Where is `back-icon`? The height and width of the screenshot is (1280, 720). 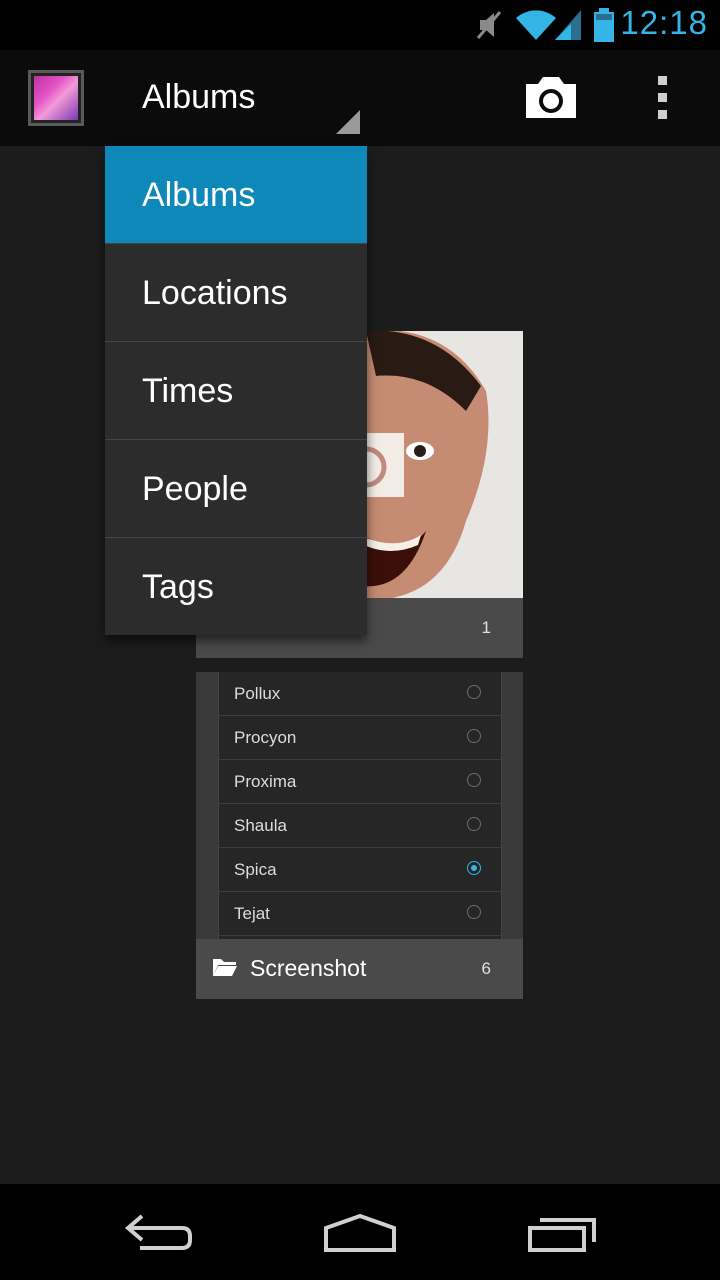
back-icon is located at coordinates (160, 1232).